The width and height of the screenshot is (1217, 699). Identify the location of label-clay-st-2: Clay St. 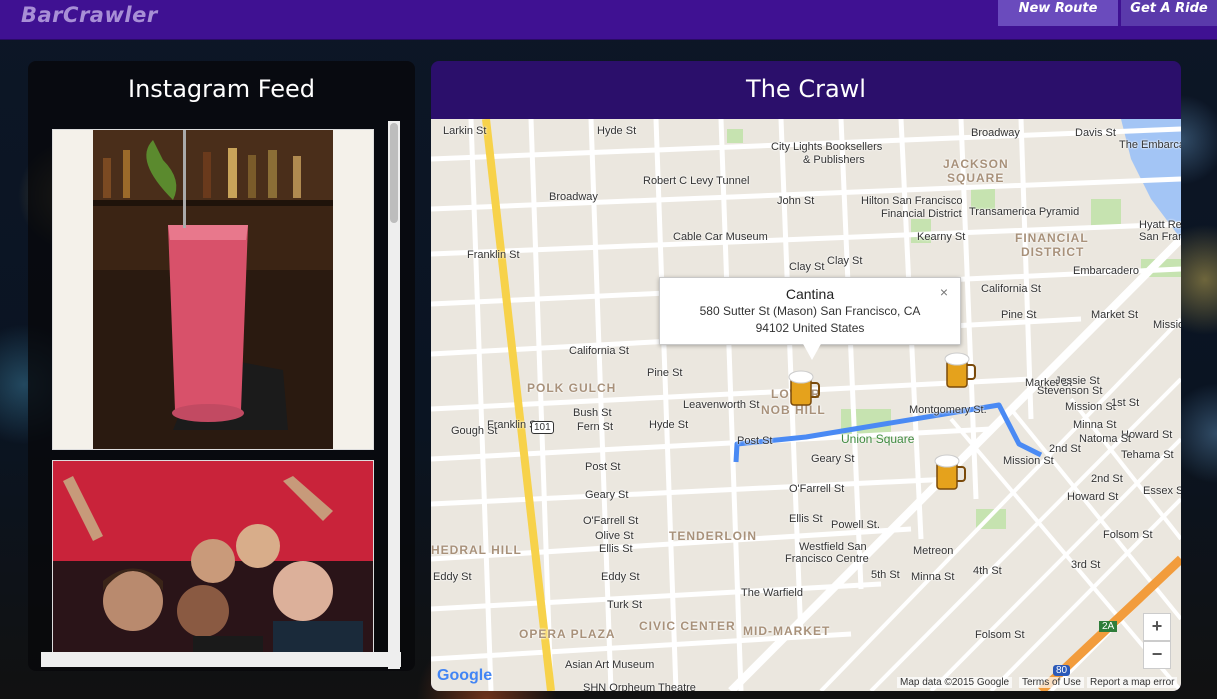
(845, 261).